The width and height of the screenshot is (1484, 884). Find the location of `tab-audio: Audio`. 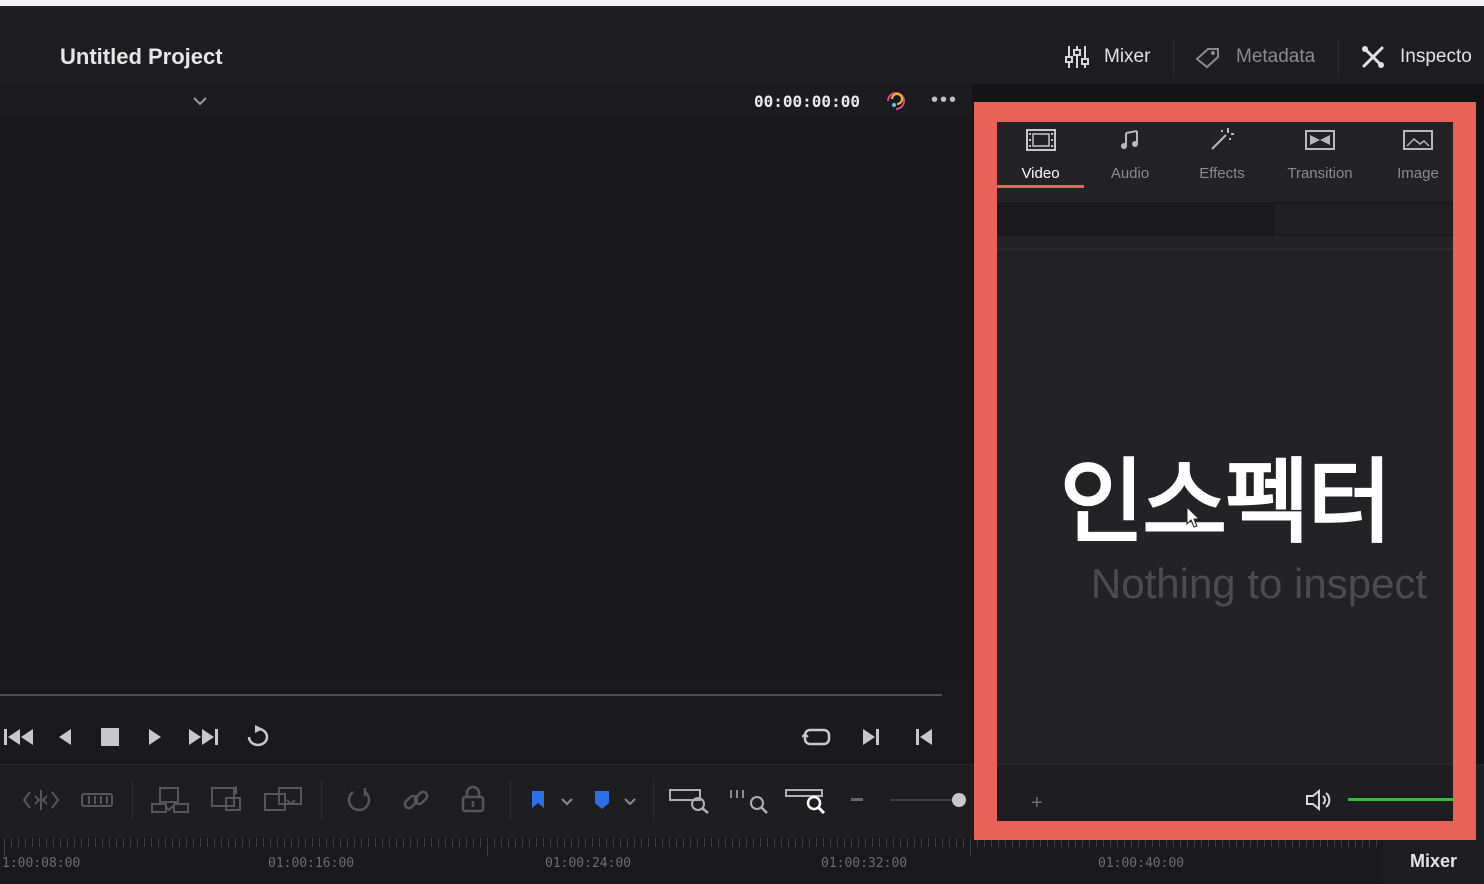

tab-audio: Audio is located at coordinates (1130, 155).